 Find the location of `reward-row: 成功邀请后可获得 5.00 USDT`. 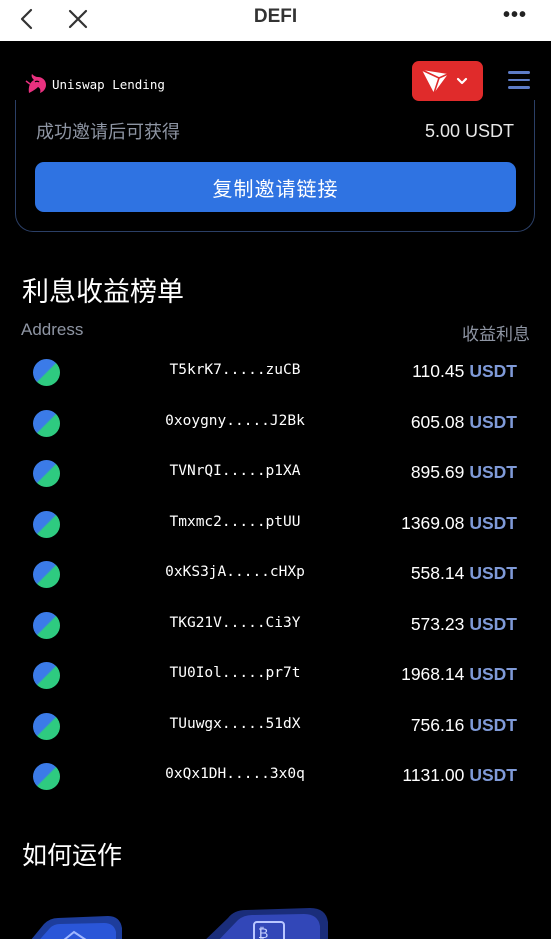

reward-row: 成功邀请后可获得 5.00 USDT is located at coordinates (275, 131).